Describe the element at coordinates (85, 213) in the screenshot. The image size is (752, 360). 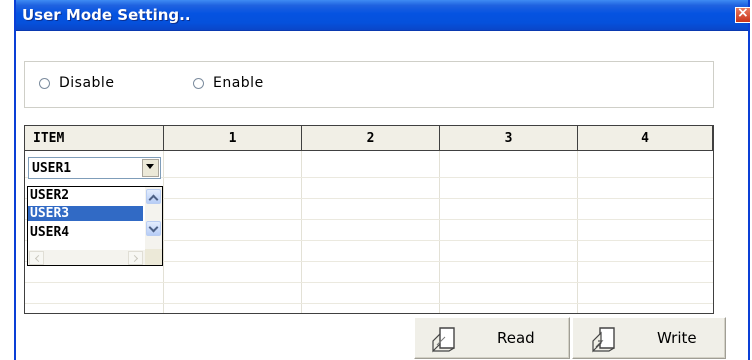
I see `dropdown-option-user3: USER3` at that location.